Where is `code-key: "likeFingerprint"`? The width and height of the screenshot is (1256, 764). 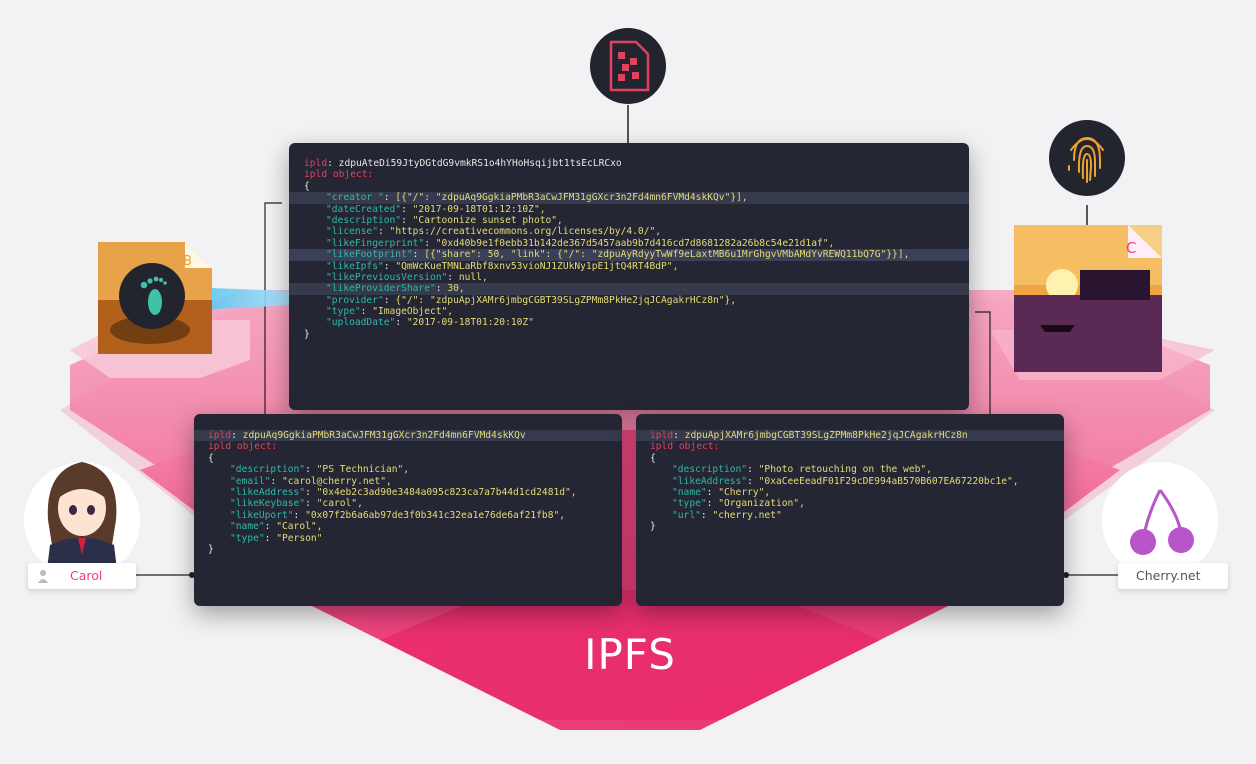 code-key: "likeFingerprint" is located at coordinates (375, 243).